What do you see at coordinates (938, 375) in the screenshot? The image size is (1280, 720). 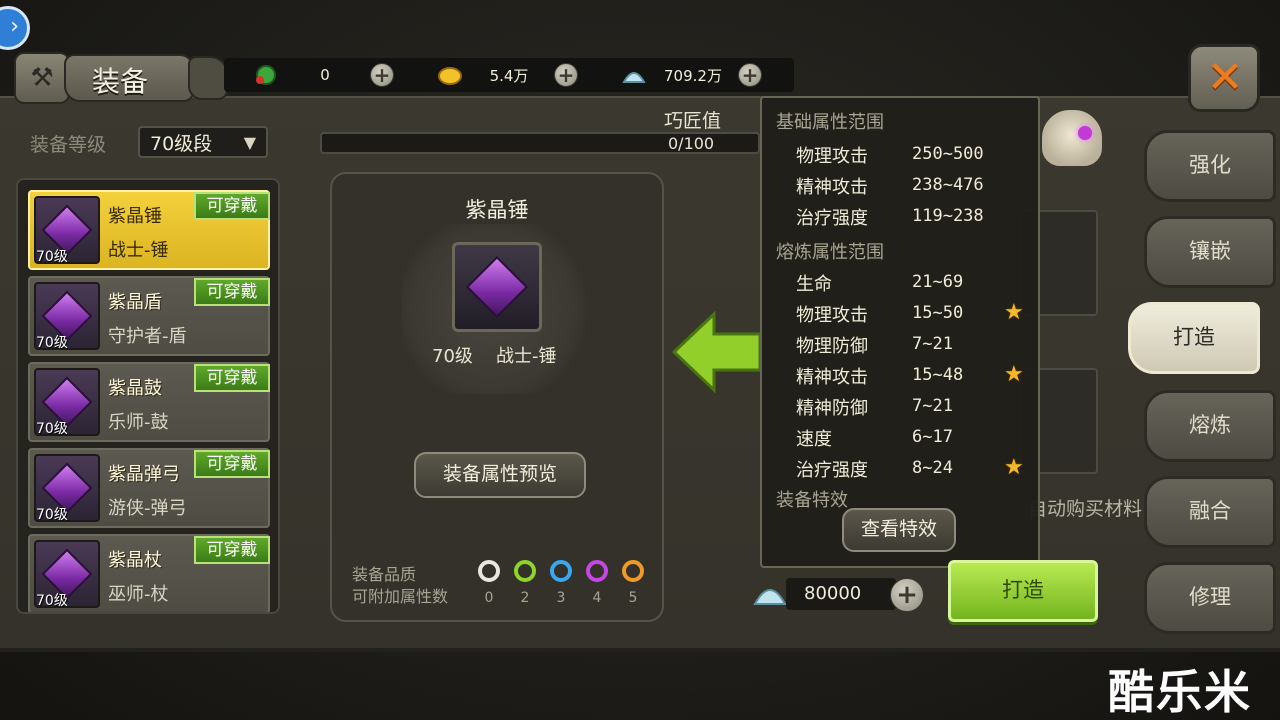 I see `attr-range: 15~48` at bounding box center [938, 375].